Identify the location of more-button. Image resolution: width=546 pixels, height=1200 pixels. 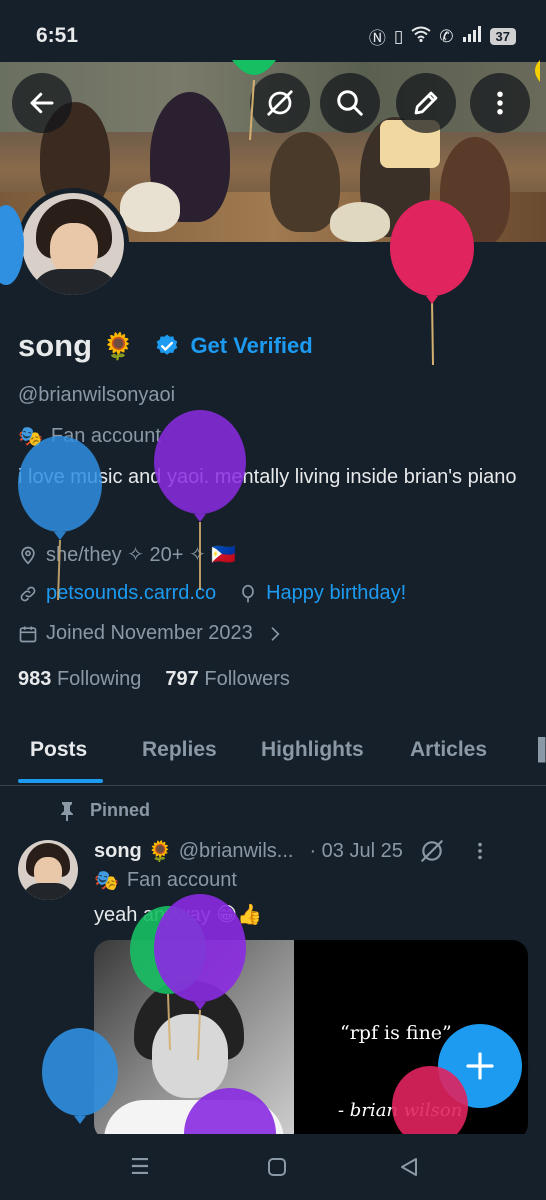
(500, 103).